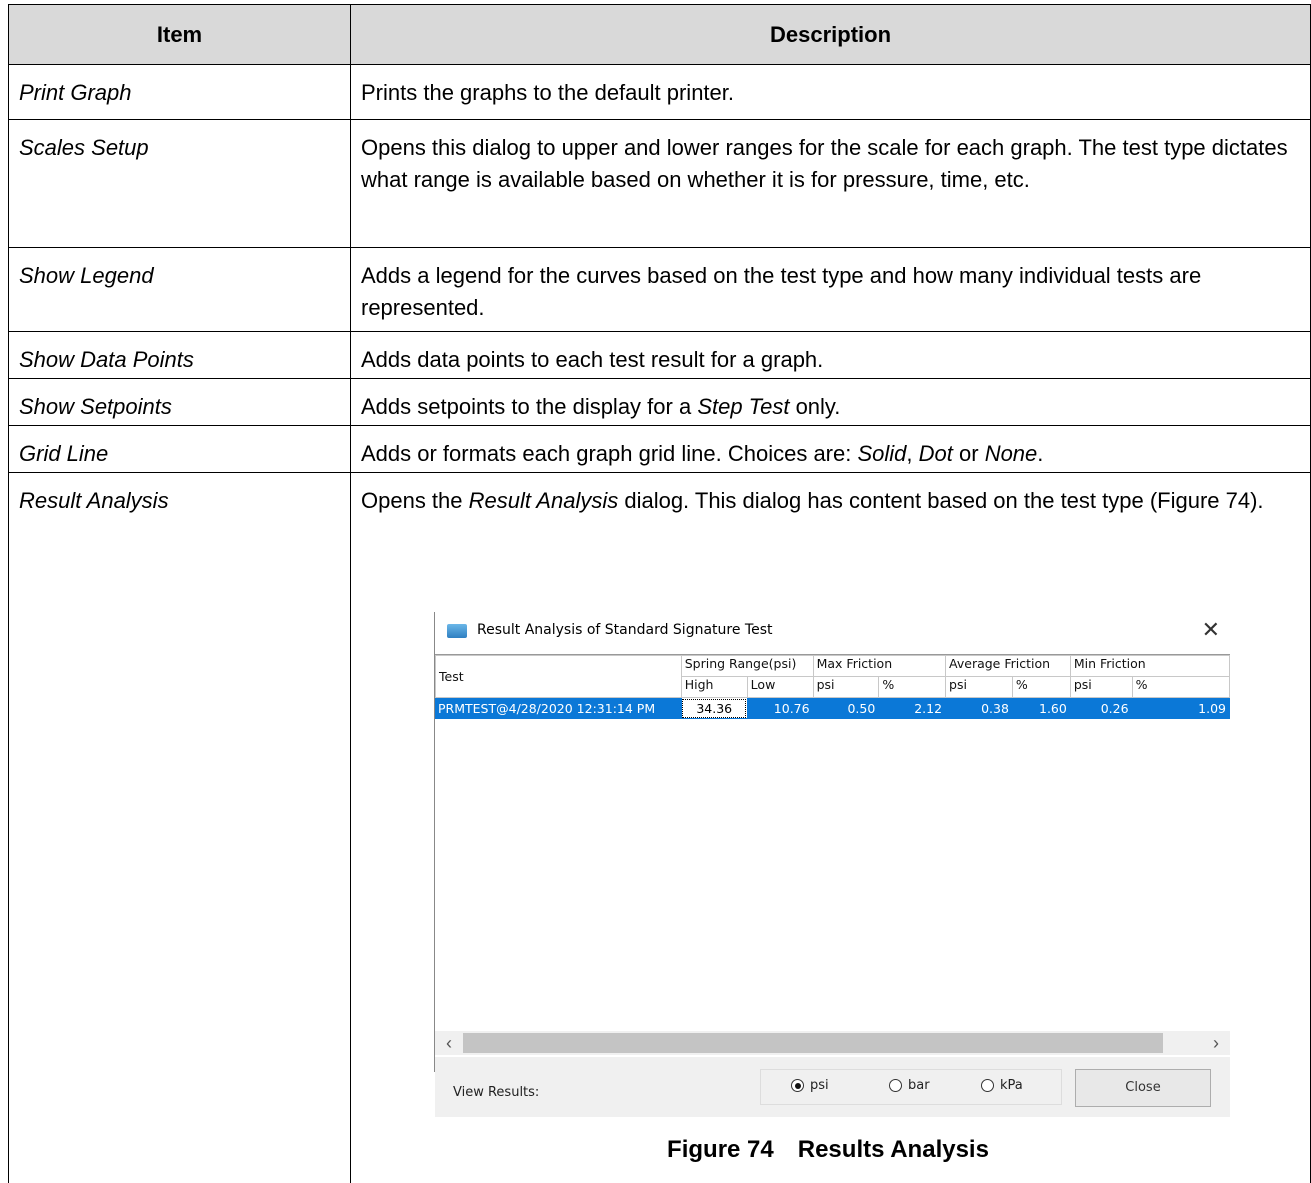  I want to click on item-print-graph: Print Graph, so click(179, 92).